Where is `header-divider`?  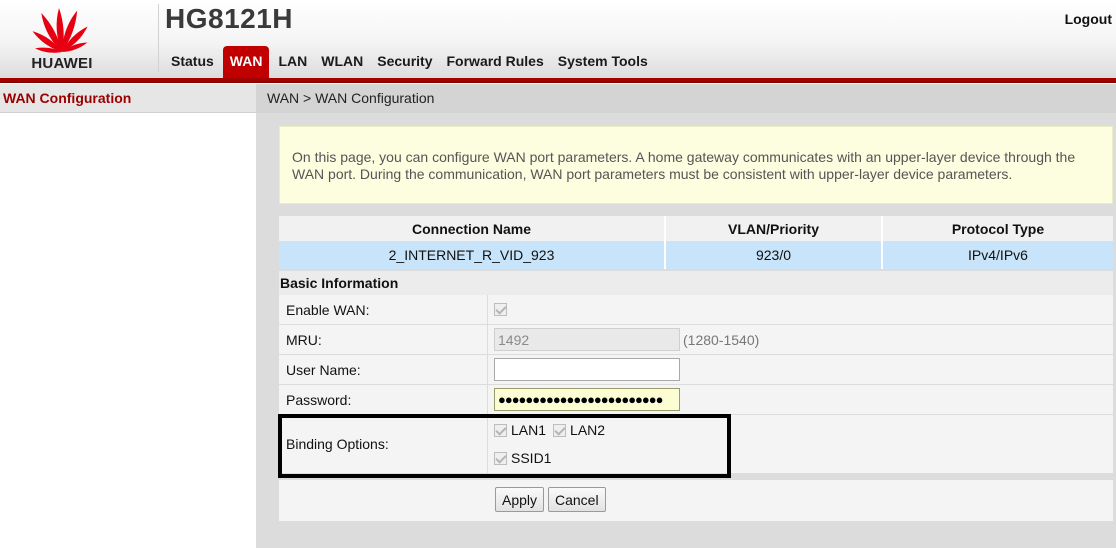 header-divider is located at coordinates (158, 38).